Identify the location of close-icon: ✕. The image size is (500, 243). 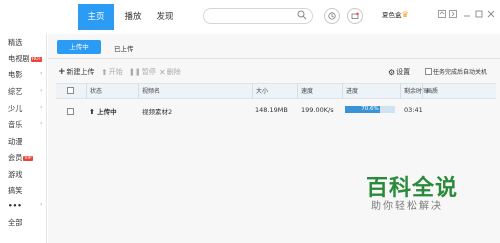
(162, 72).